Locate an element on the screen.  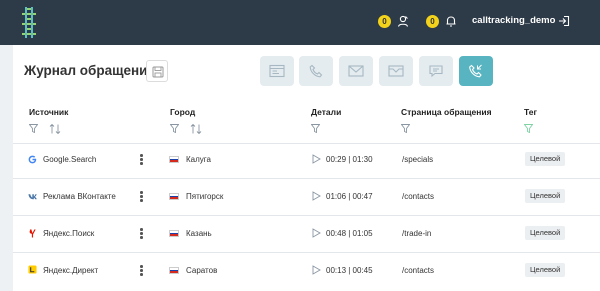
landing-page: /trade-in is located at coordinates (417, 233).